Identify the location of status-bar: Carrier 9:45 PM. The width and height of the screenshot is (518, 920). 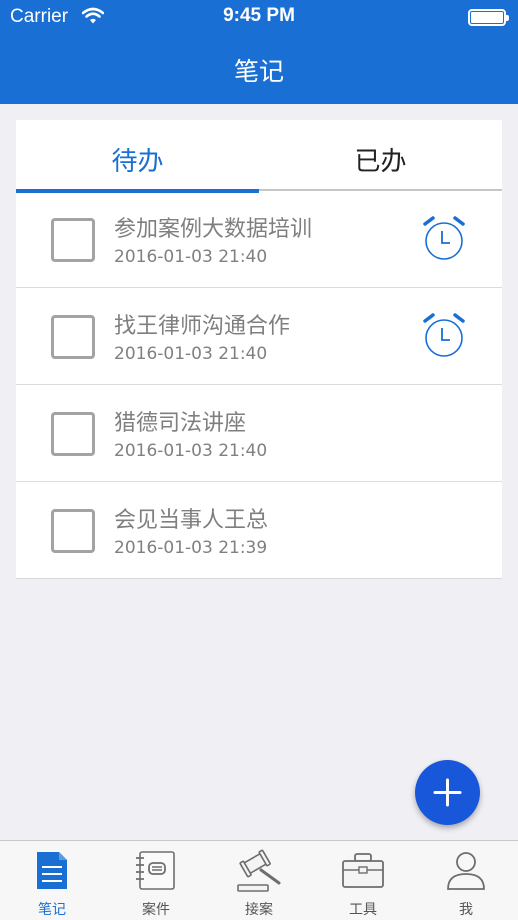
(259, 17).